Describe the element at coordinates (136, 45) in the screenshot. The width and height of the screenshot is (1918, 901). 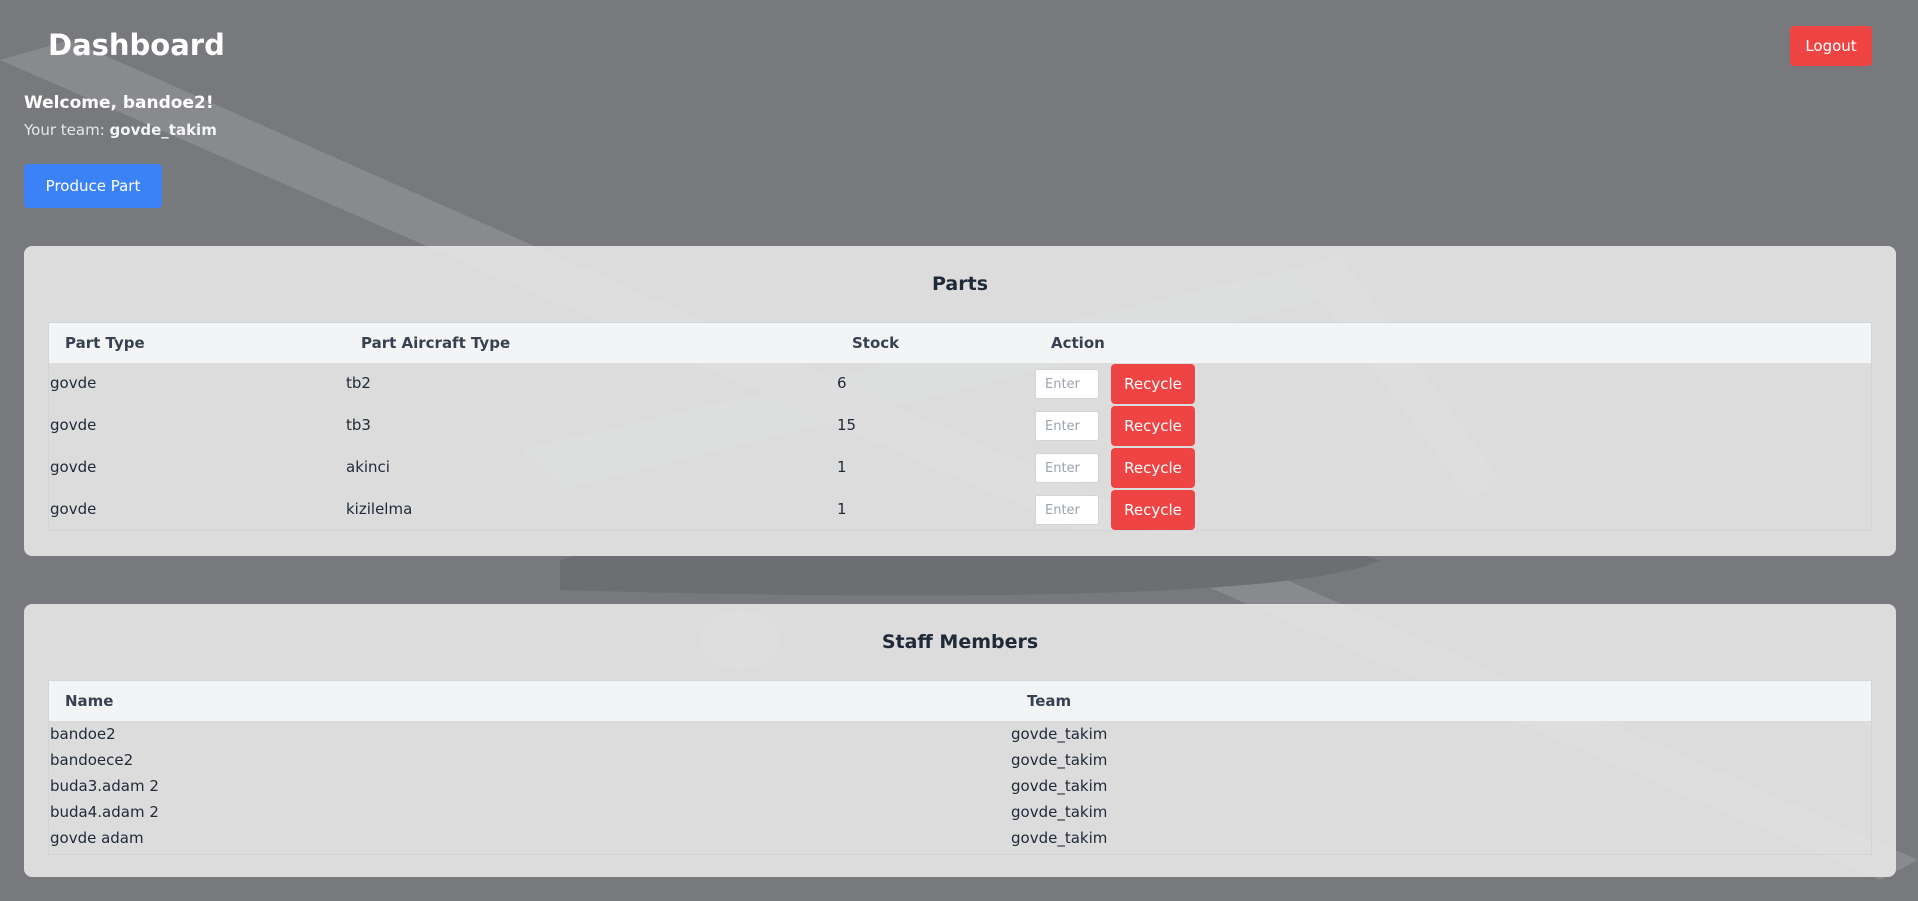
I see `page-title: Dashboard` at that location.